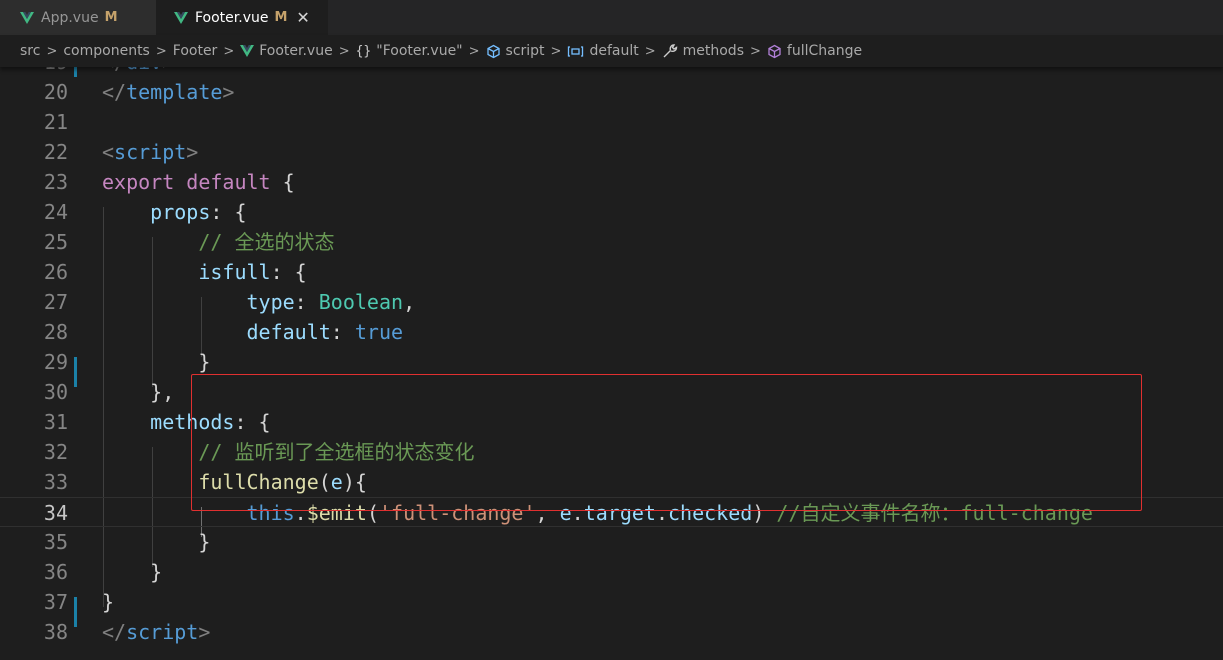 The image size is (1223, 660). I want to click on code-text: </div>, so click(138, 72).